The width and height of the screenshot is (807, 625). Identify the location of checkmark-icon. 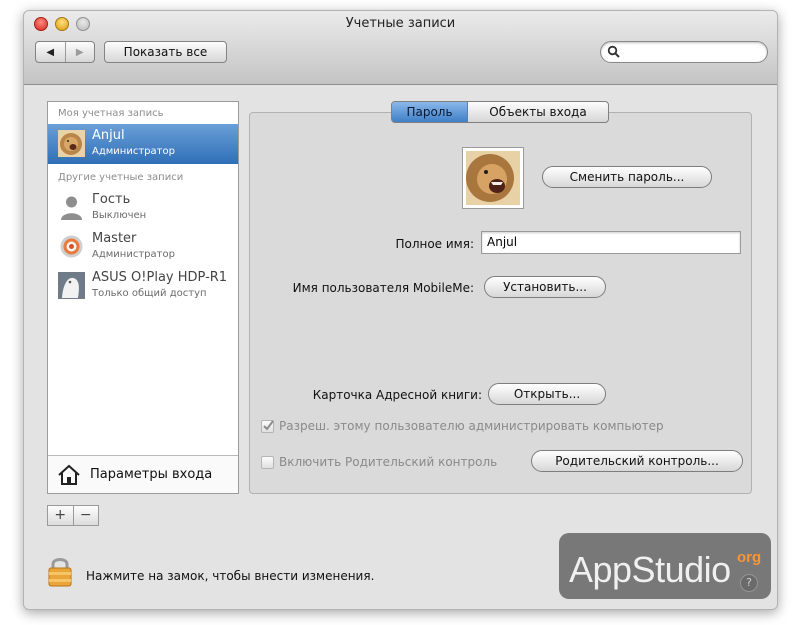
(268, 425).